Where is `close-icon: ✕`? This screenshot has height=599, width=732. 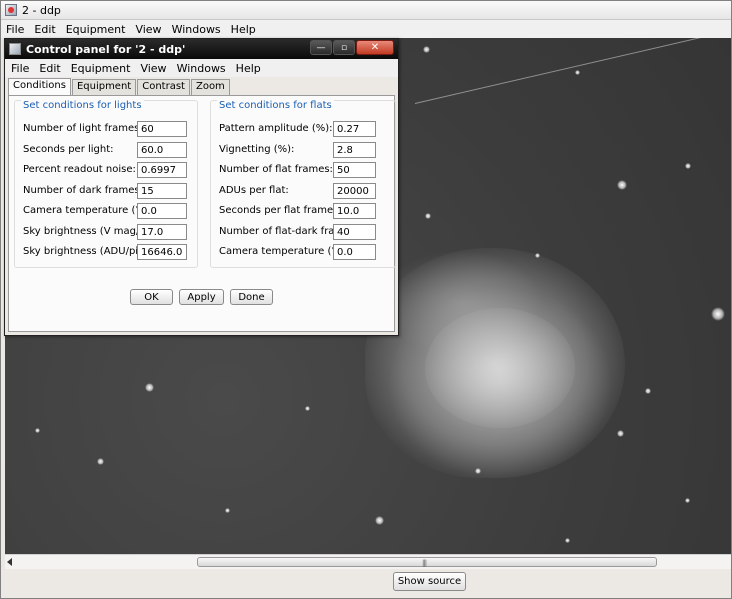 close-icon: ✕ is located at coordinates (375, 47).